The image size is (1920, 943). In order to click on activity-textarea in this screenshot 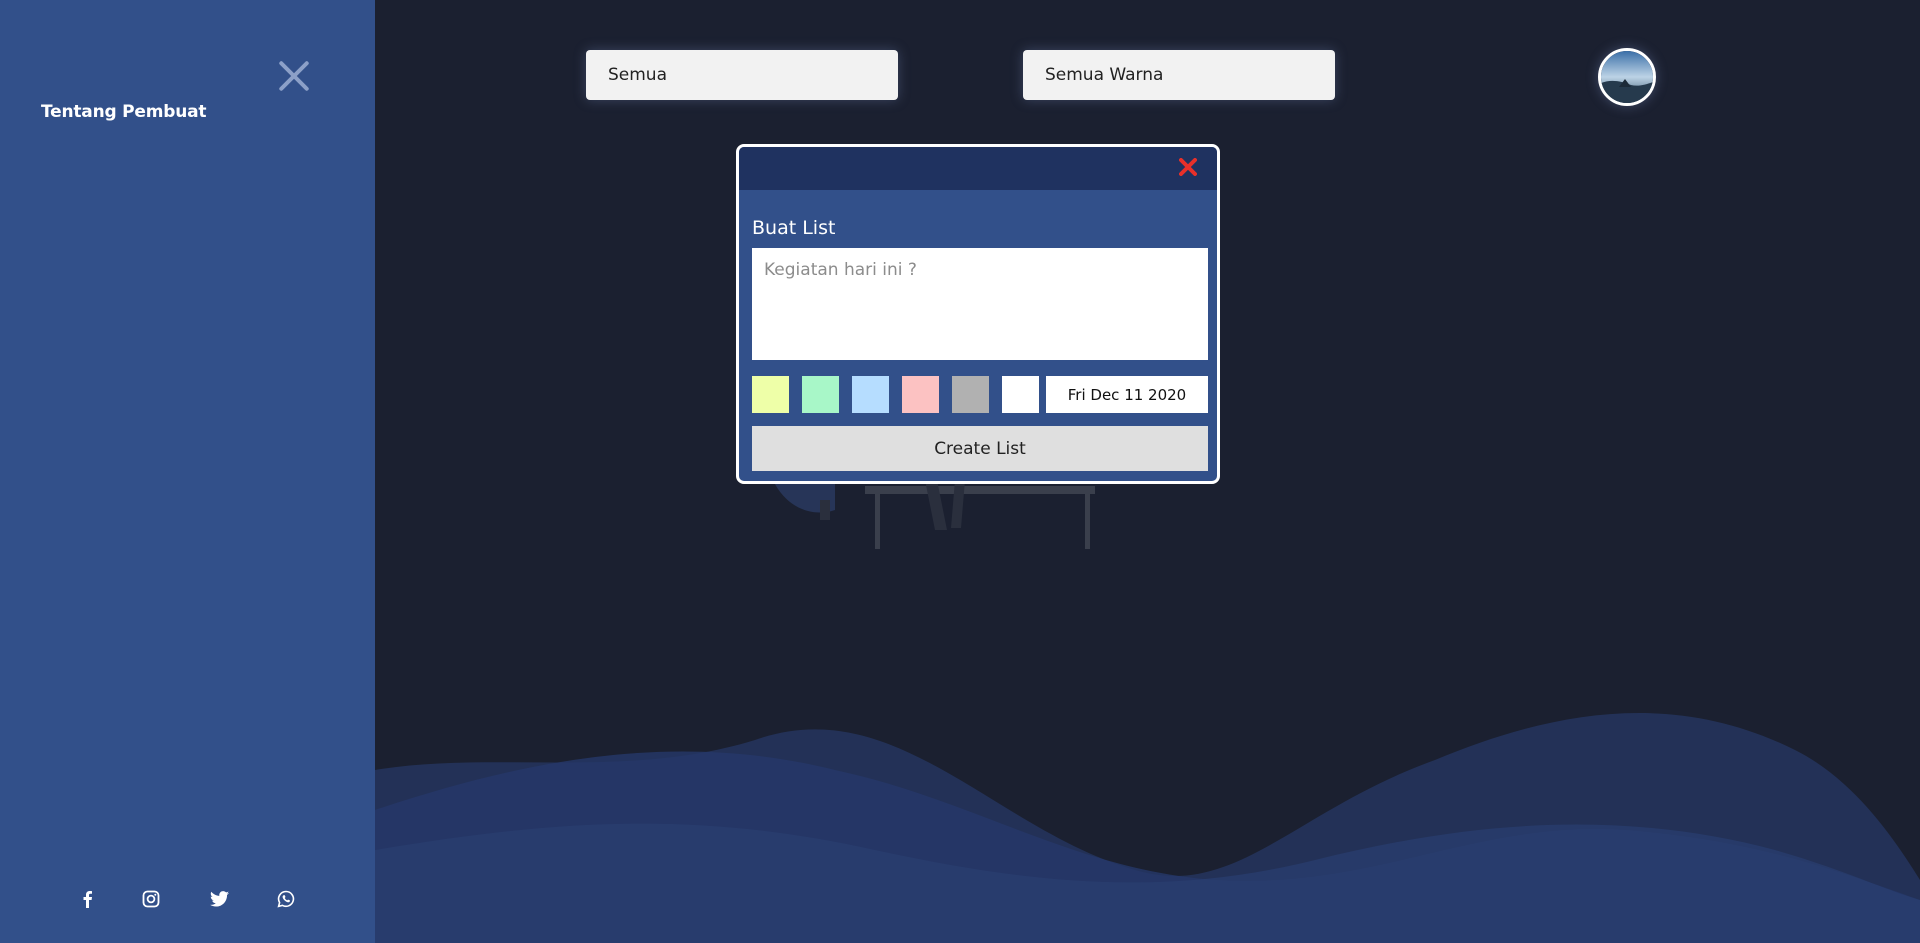, I will do `click(980, 304)`.